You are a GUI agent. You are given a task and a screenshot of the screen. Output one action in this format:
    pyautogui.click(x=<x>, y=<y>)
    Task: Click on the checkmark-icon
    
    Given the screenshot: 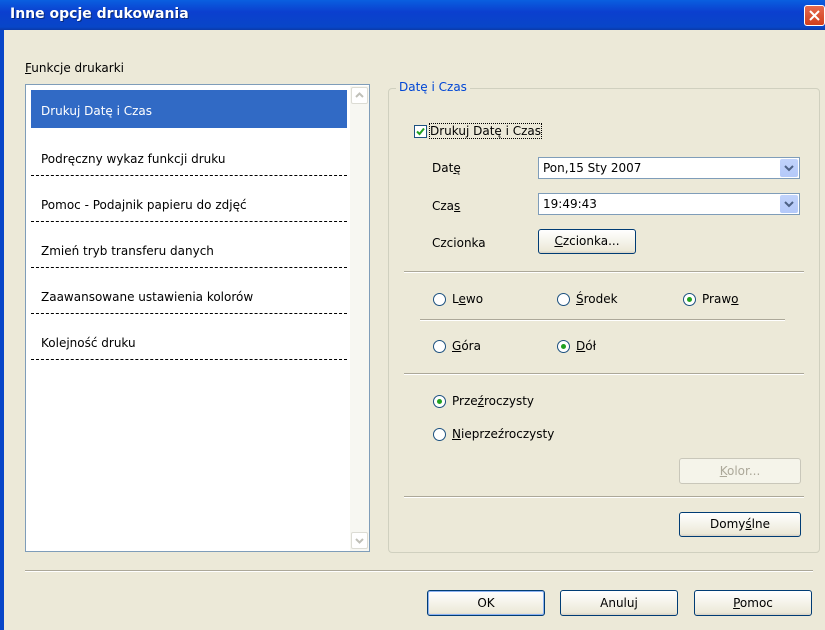 What is the action you would take?
    pyautogui.click(x=420, y=131)
    